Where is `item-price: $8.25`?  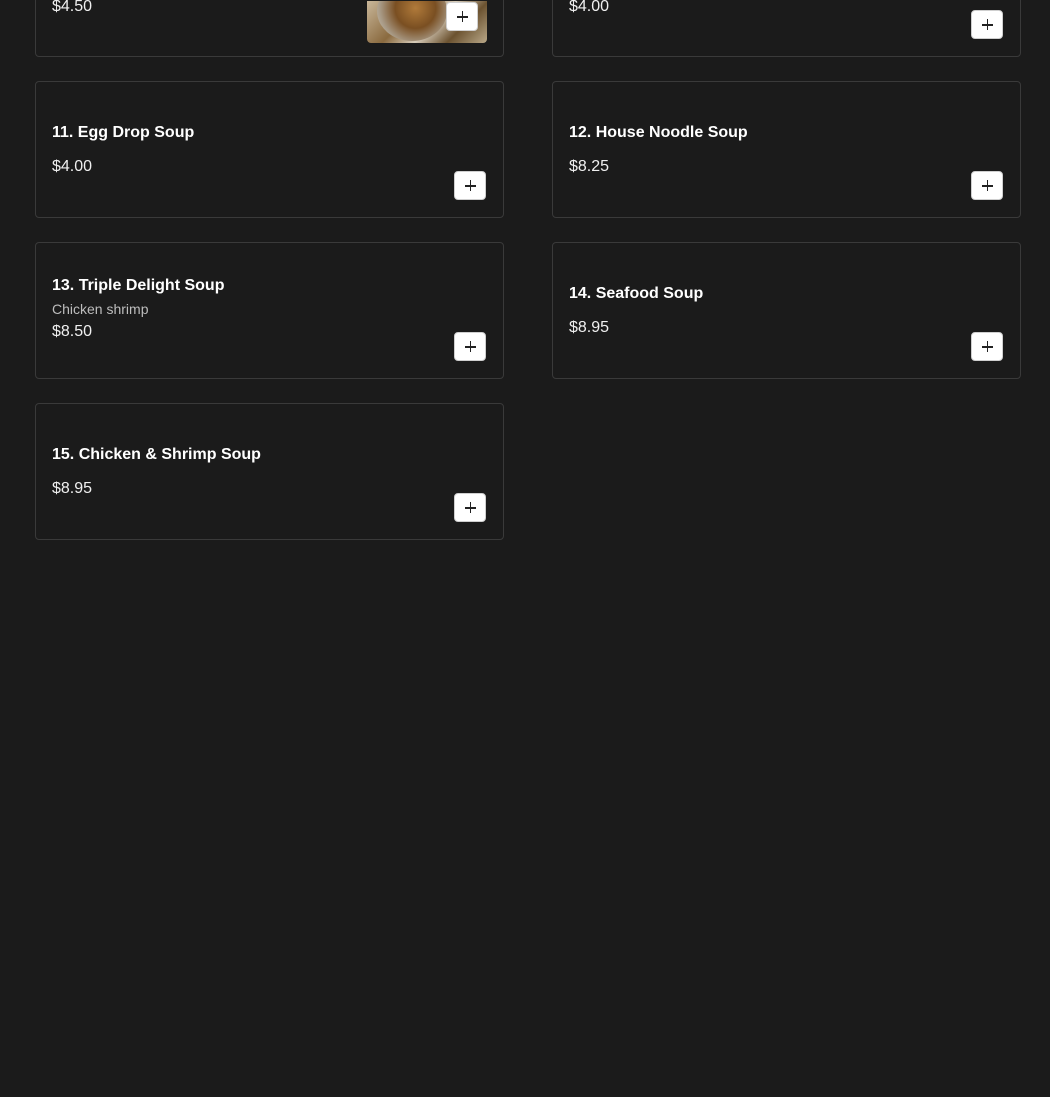
item-price: $8.25 is located at coordinates (589, 166).